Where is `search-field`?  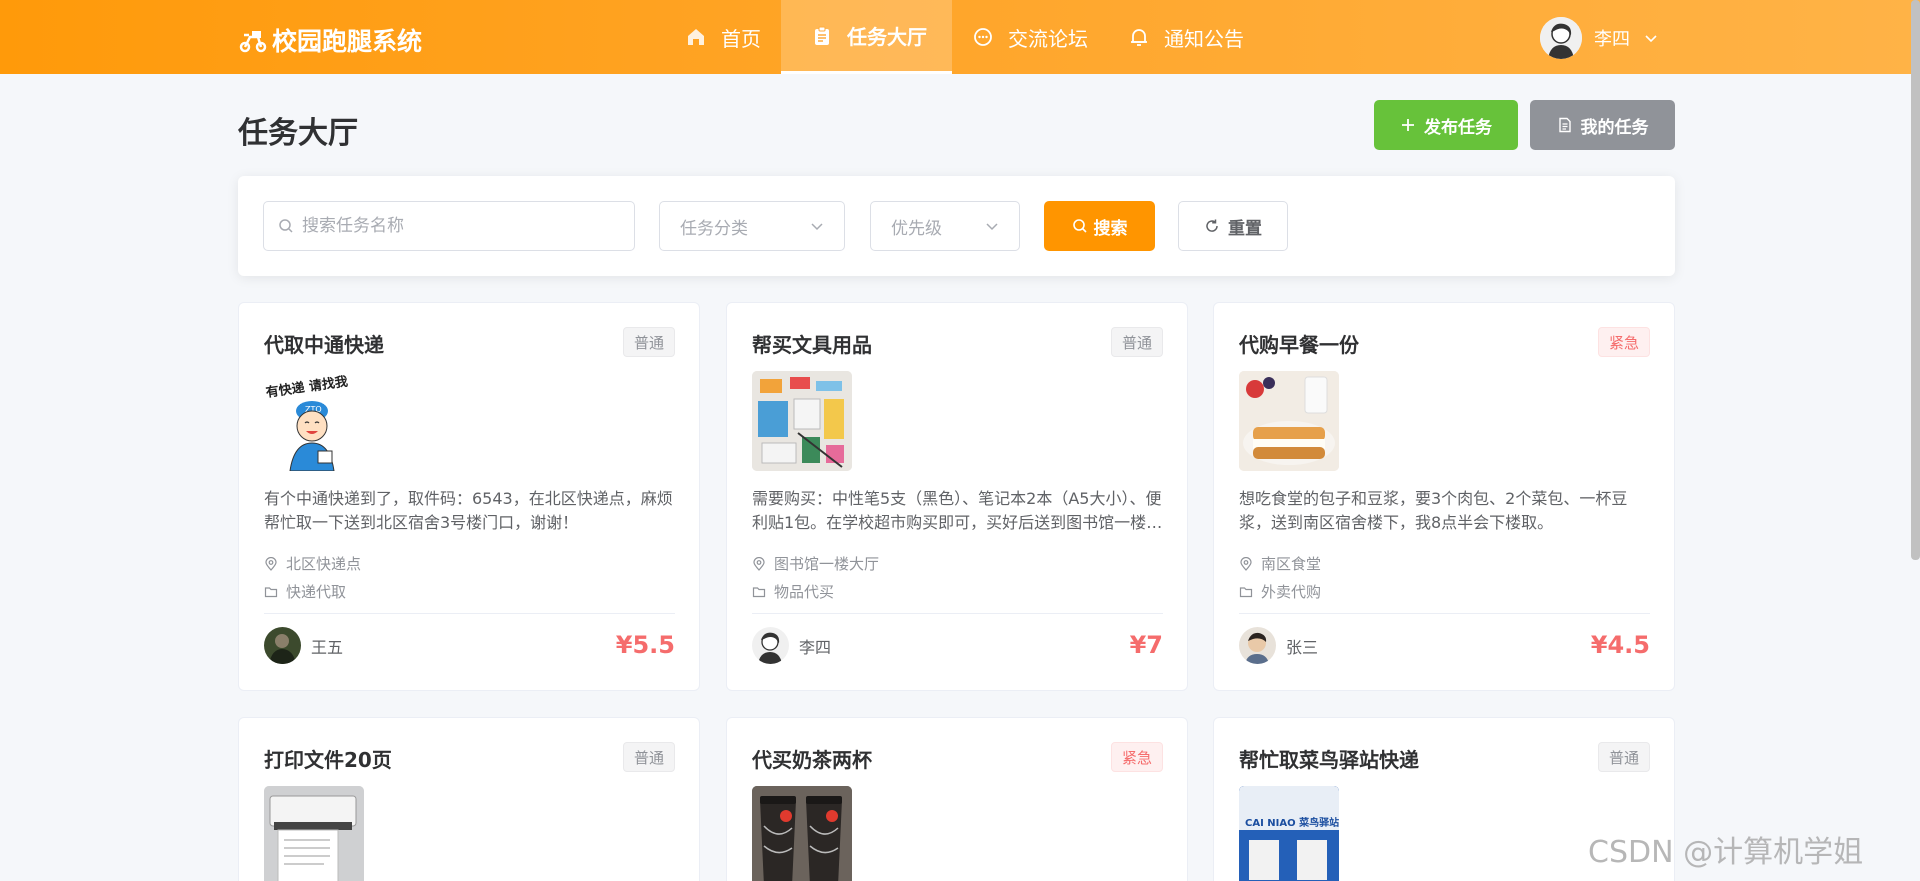
search-field is located at coordinates (449, 226).